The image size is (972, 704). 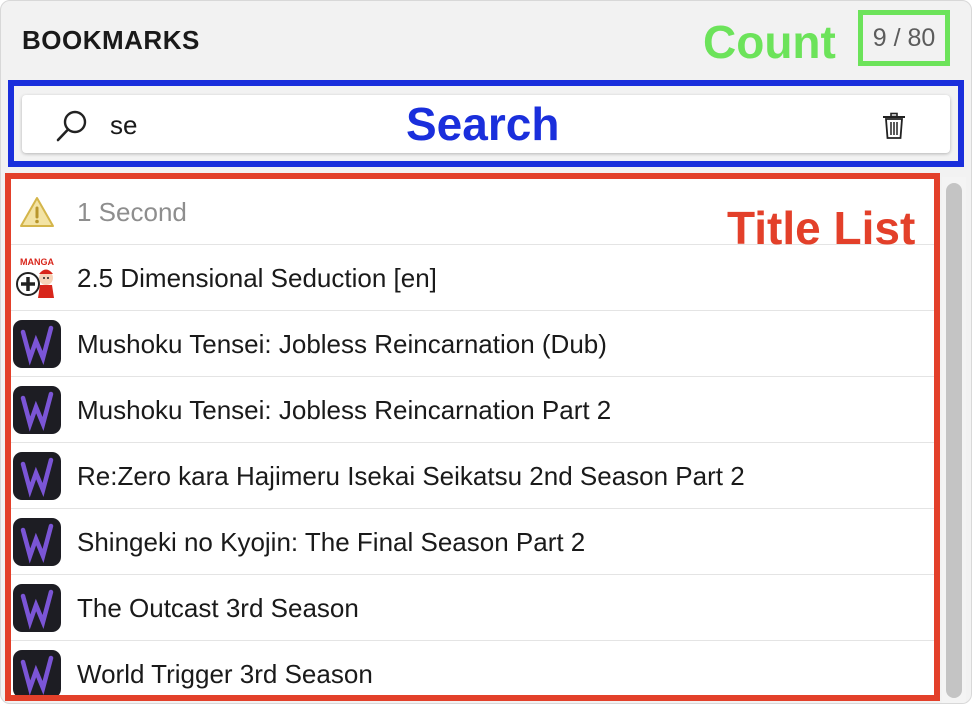 What do you see at coordinates (769, 42) in the screenshot?
I see `count-annotation: Count` at bounding box center [769, 42].